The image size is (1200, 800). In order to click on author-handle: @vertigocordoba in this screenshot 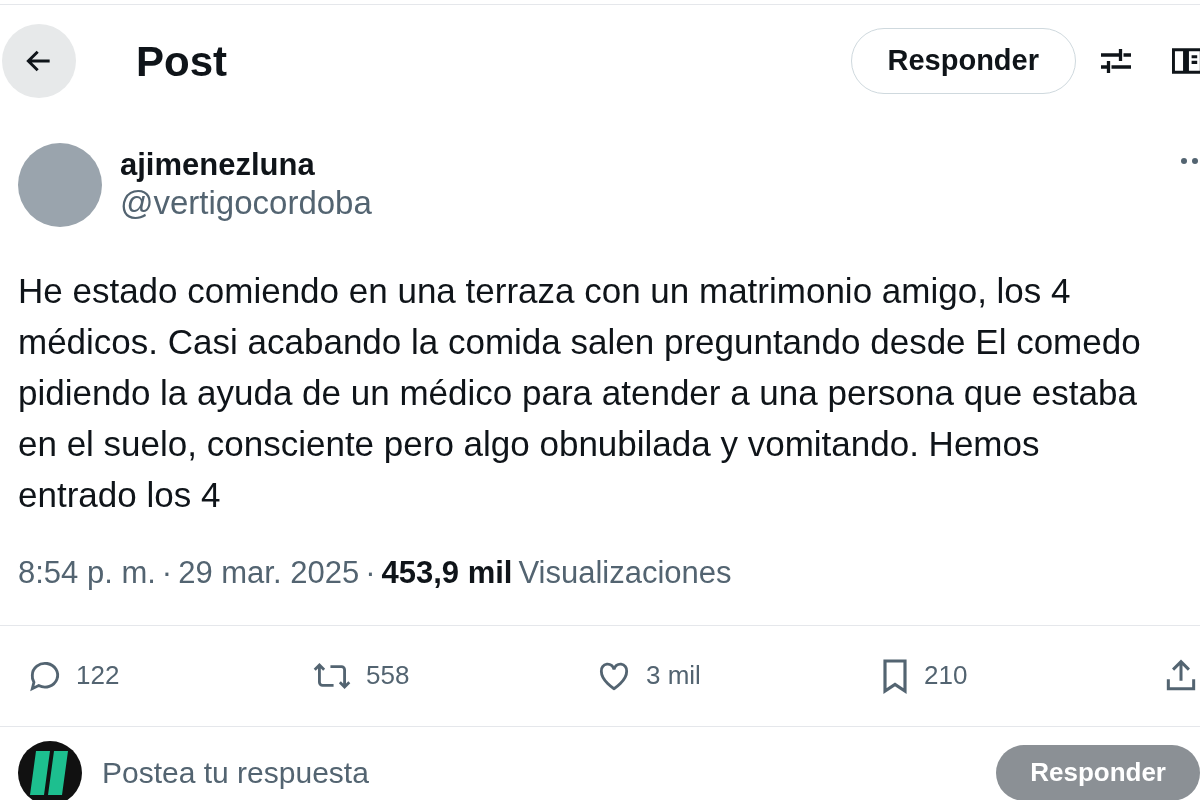, I will do `click(246, 203)`.